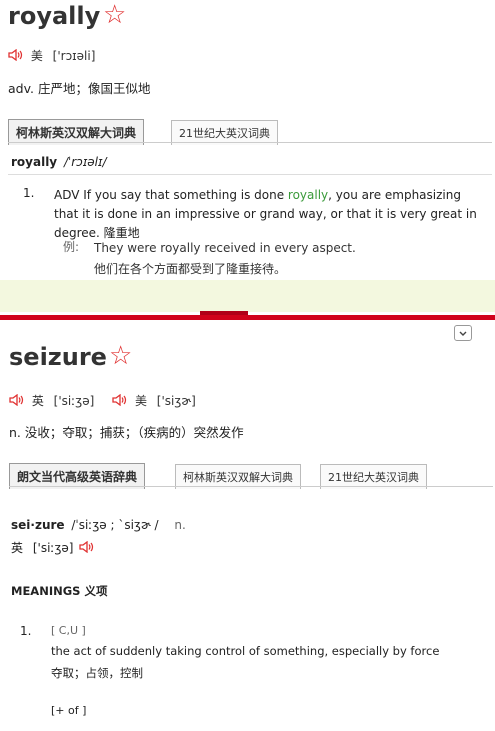 This screenshot has width=495, height=731. I want to click on entry1-example-zh: 他们在各个方面都受到了隆重接待。, so click(190, 269).